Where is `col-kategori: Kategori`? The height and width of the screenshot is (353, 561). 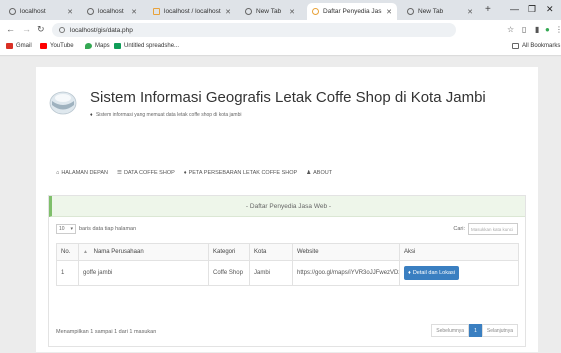
col-kategori: Kategori is located at coordinates (229, 252).